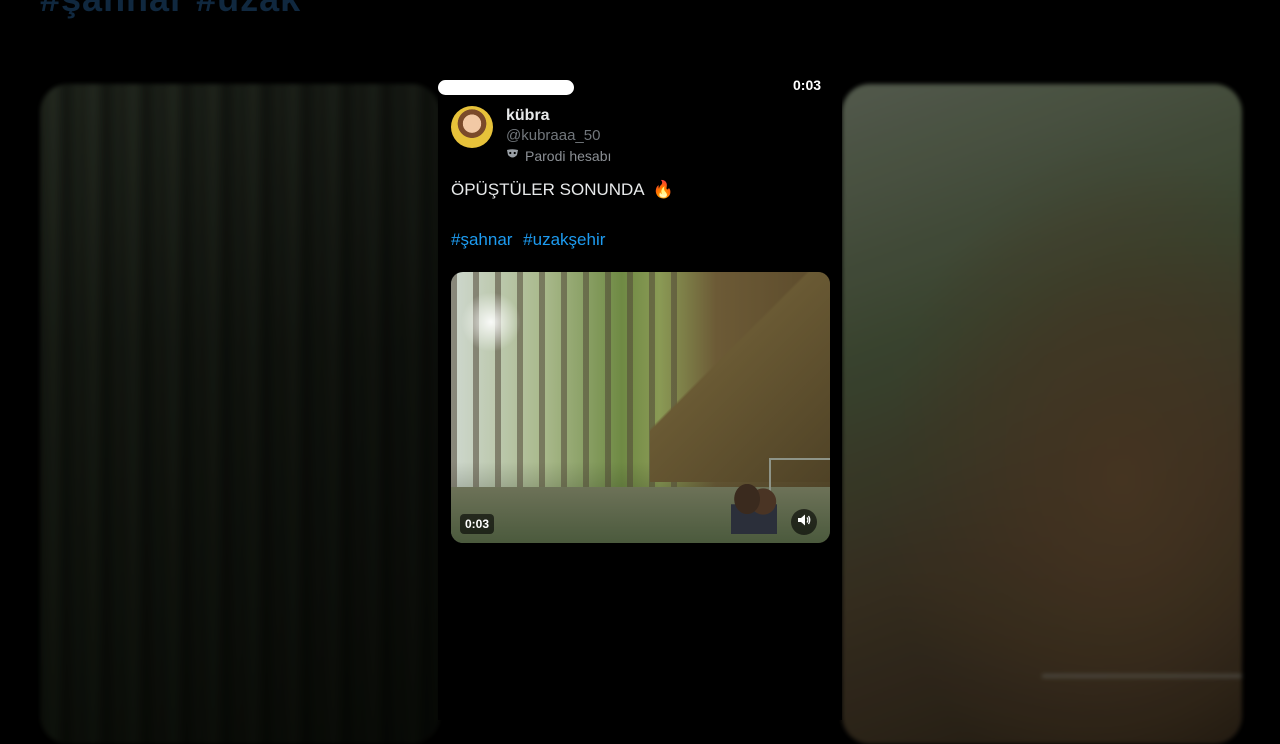 The image size is (1280, 744). What do you see at coordinates (170, 10) in the screenshot?
I see `background-blurred-text: #şahnar #uzak` at bounding box center [170, 10].